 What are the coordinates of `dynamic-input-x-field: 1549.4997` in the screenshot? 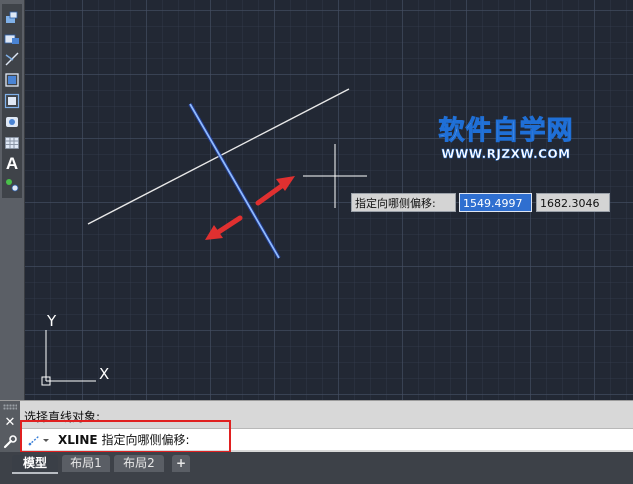 It's located at (495, 202).